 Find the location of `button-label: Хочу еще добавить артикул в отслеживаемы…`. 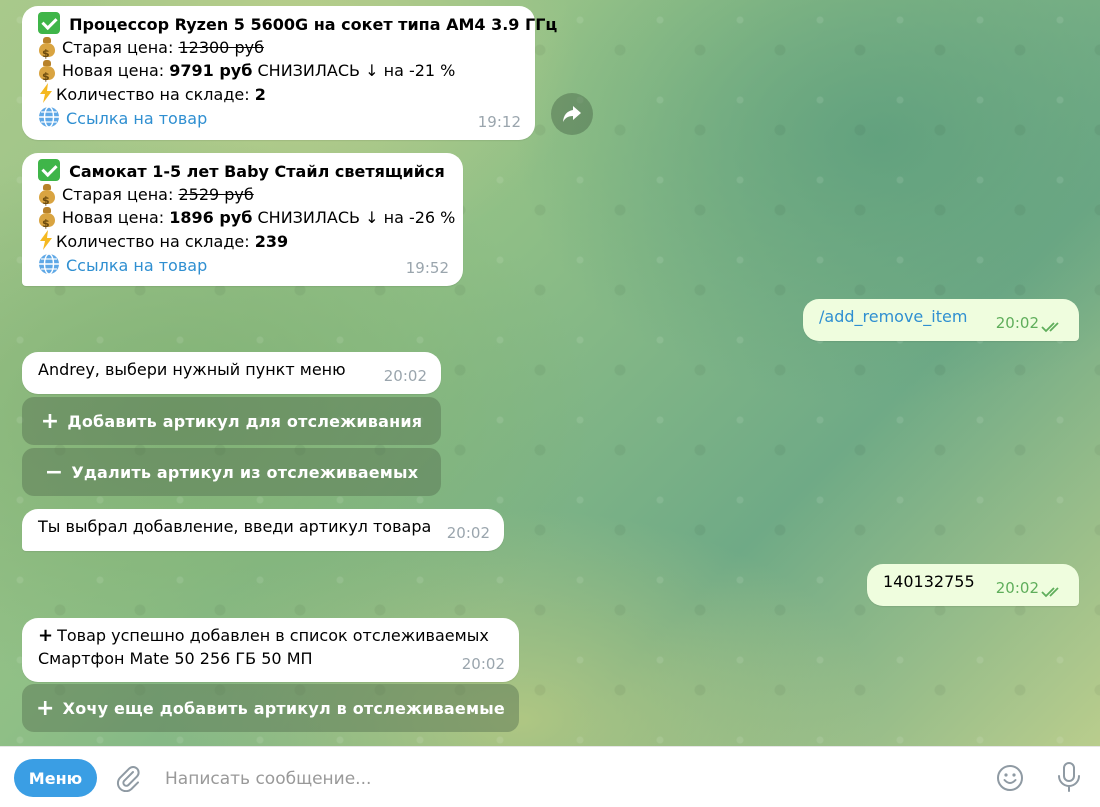

button-label: Хочу еще добавить артикул в отслеживаемы… is located at coordinates (283, 708).